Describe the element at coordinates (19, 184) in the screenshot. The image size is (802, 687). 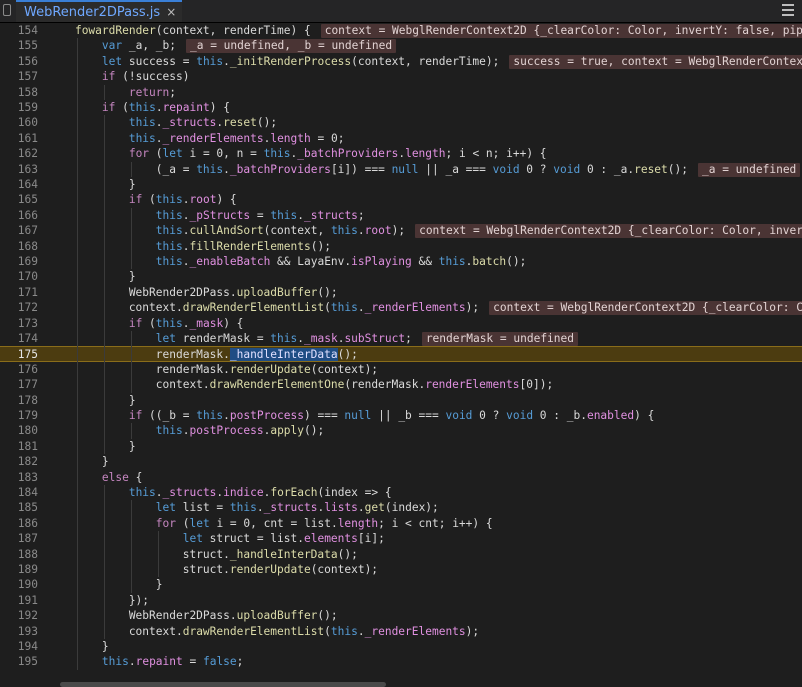
I see `line-number: 164` at that location.